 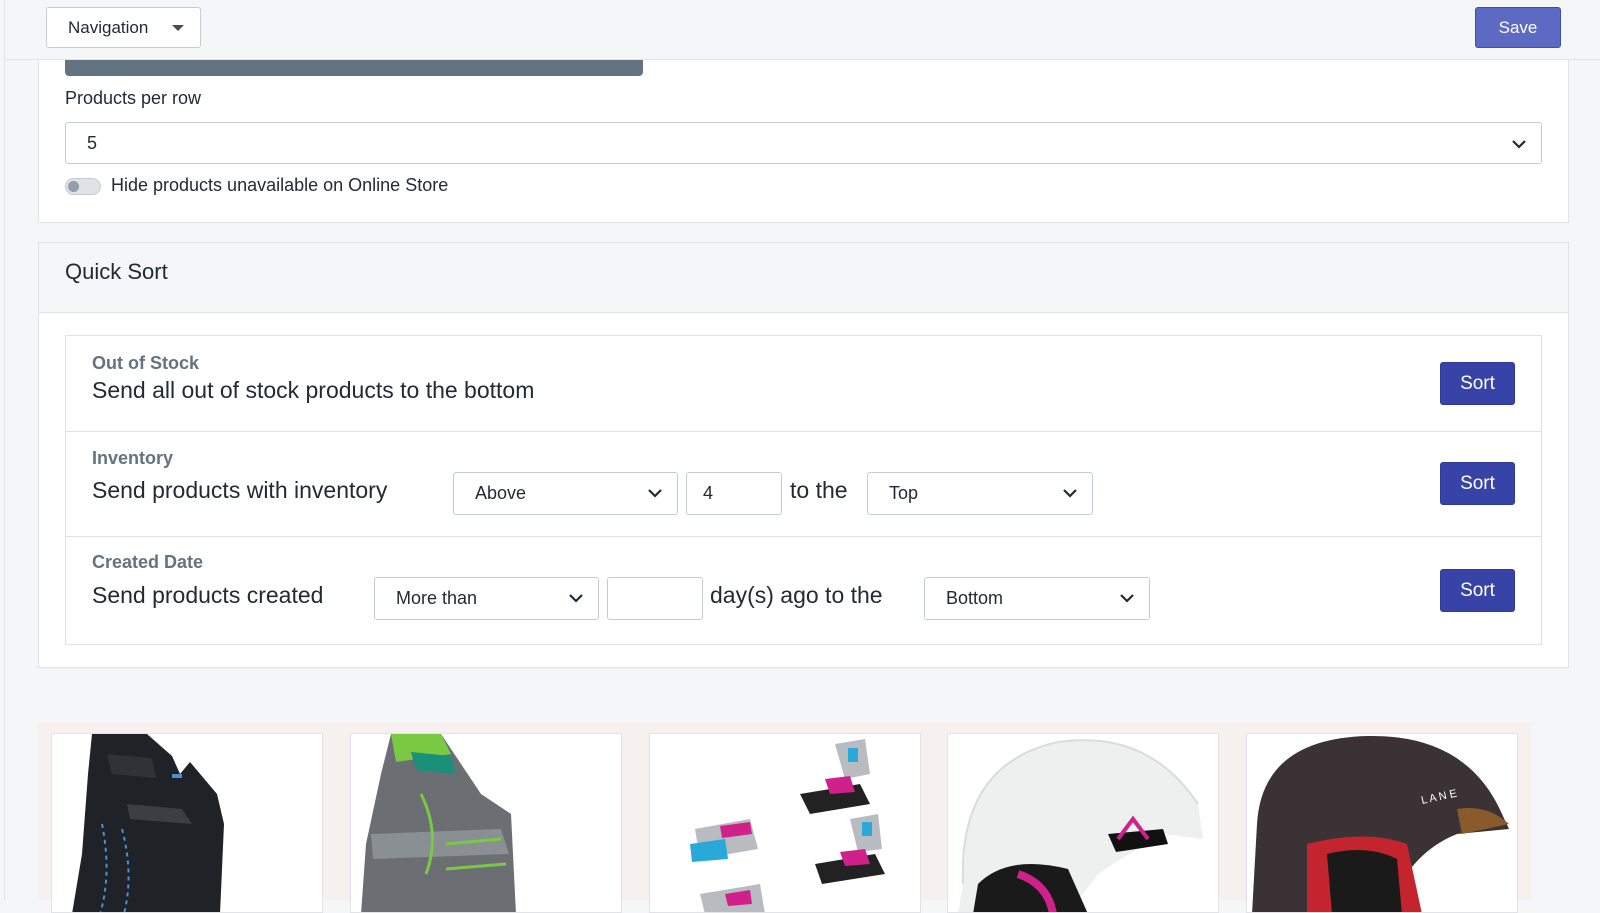 What do you see at coordinates (501, 493) in the screenshot?
I see `inventory-comparison-value: Above` at bounding box center [501, 493].